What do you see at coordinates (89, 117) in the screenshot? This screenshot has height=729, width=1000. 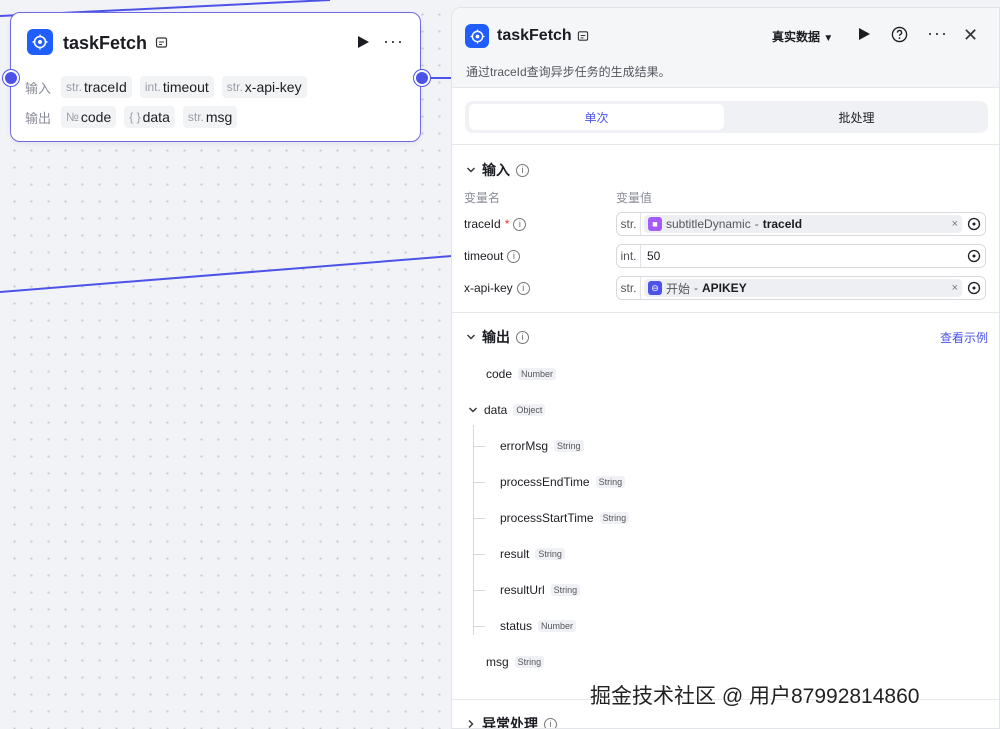 I see `node-output-chip: № code` at bounding box center [89, 117].